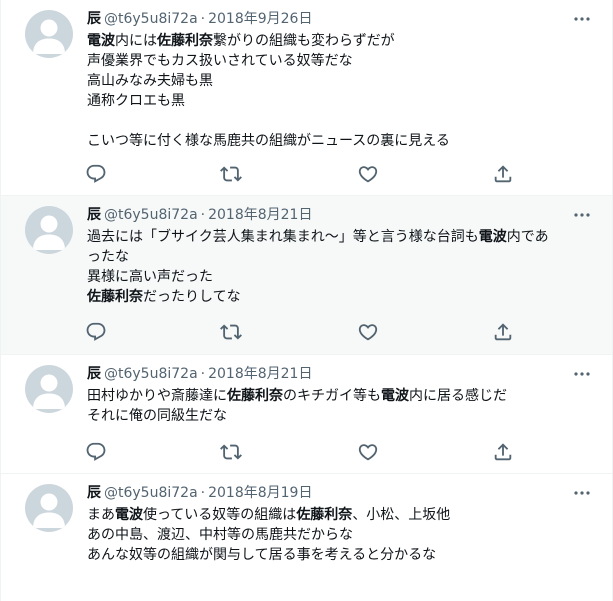 The image size is (613, 601). Describe the element at coordinates (401, 515) in the screenshot. I see `text-segment: 、小松、上坂他` at that location.